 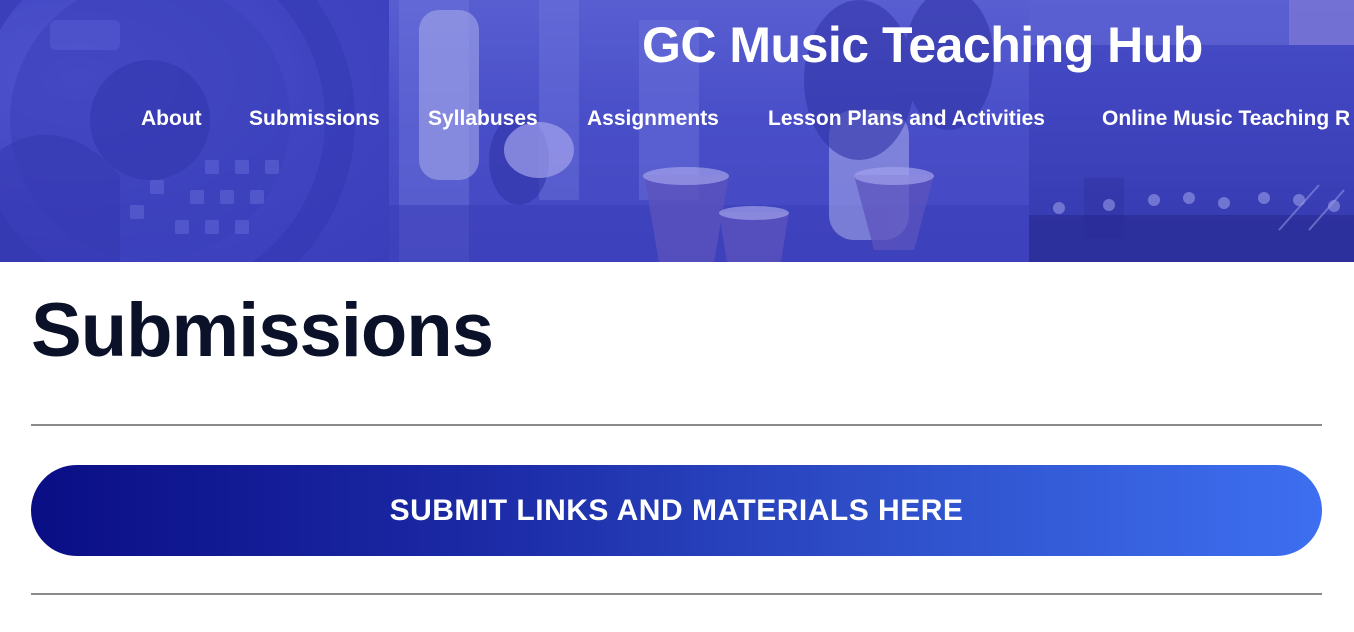 I want to click on nav-item-submissions: Submissions, so click(x=314, y=119).